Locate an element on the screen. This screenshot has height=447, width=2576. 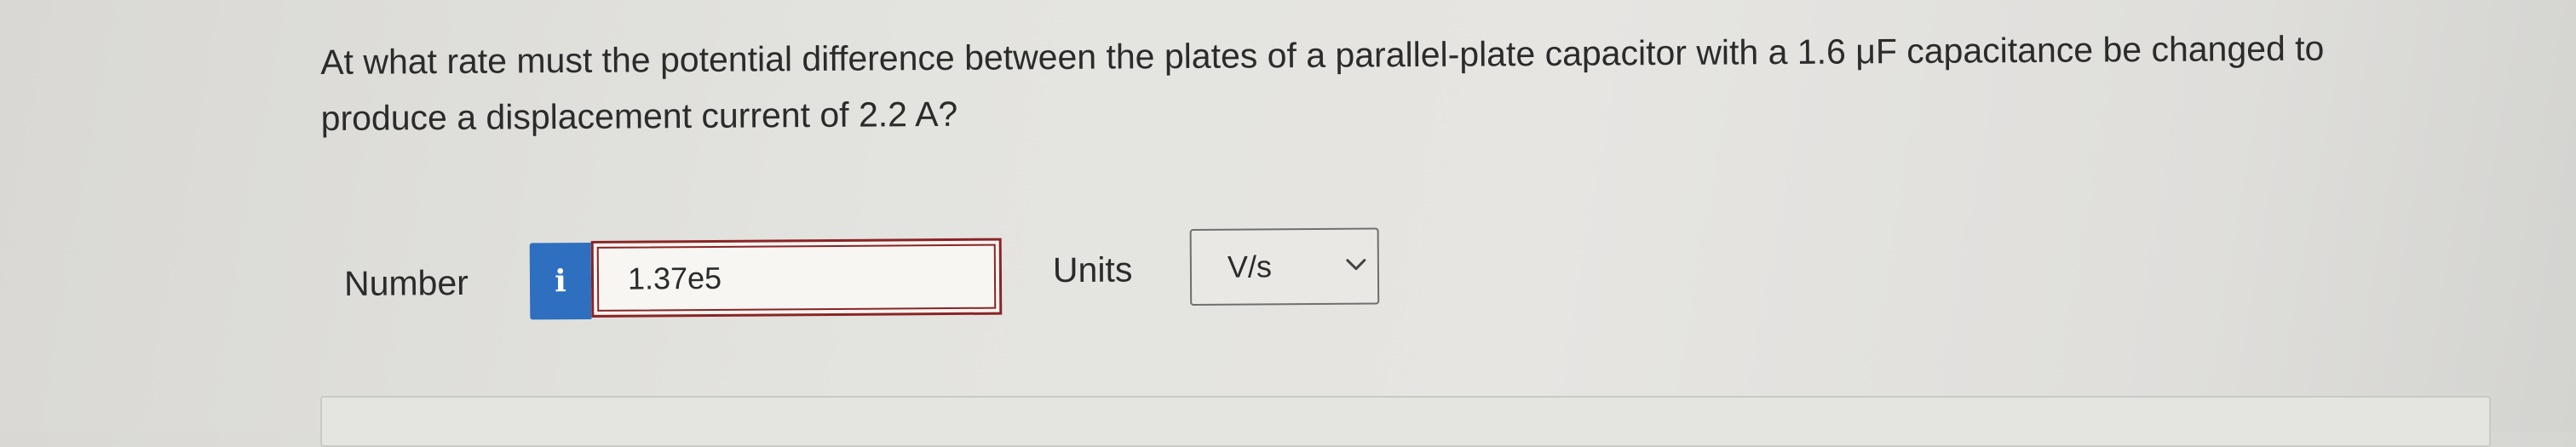
units-select: V/s is located at coordinates (1285, 267).